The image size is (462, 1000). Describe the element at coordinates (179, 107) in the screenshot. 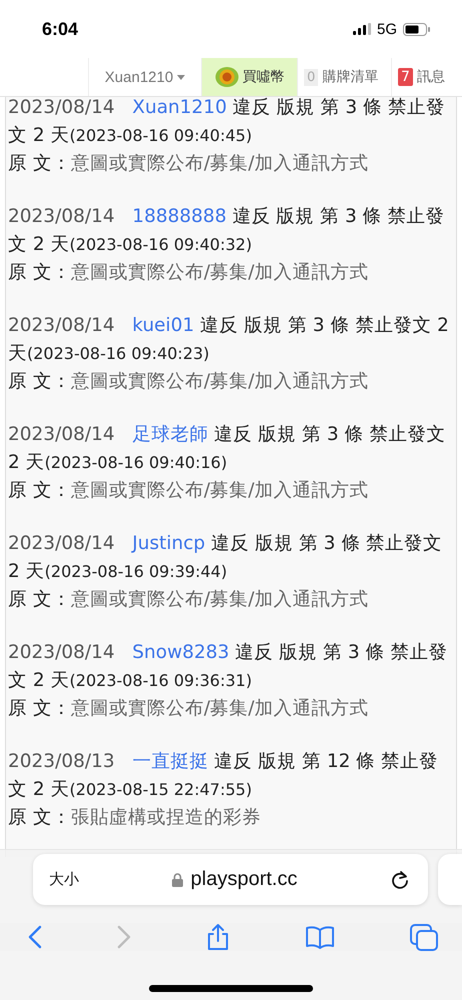

I see `username-link: Xuan1210` at that location.